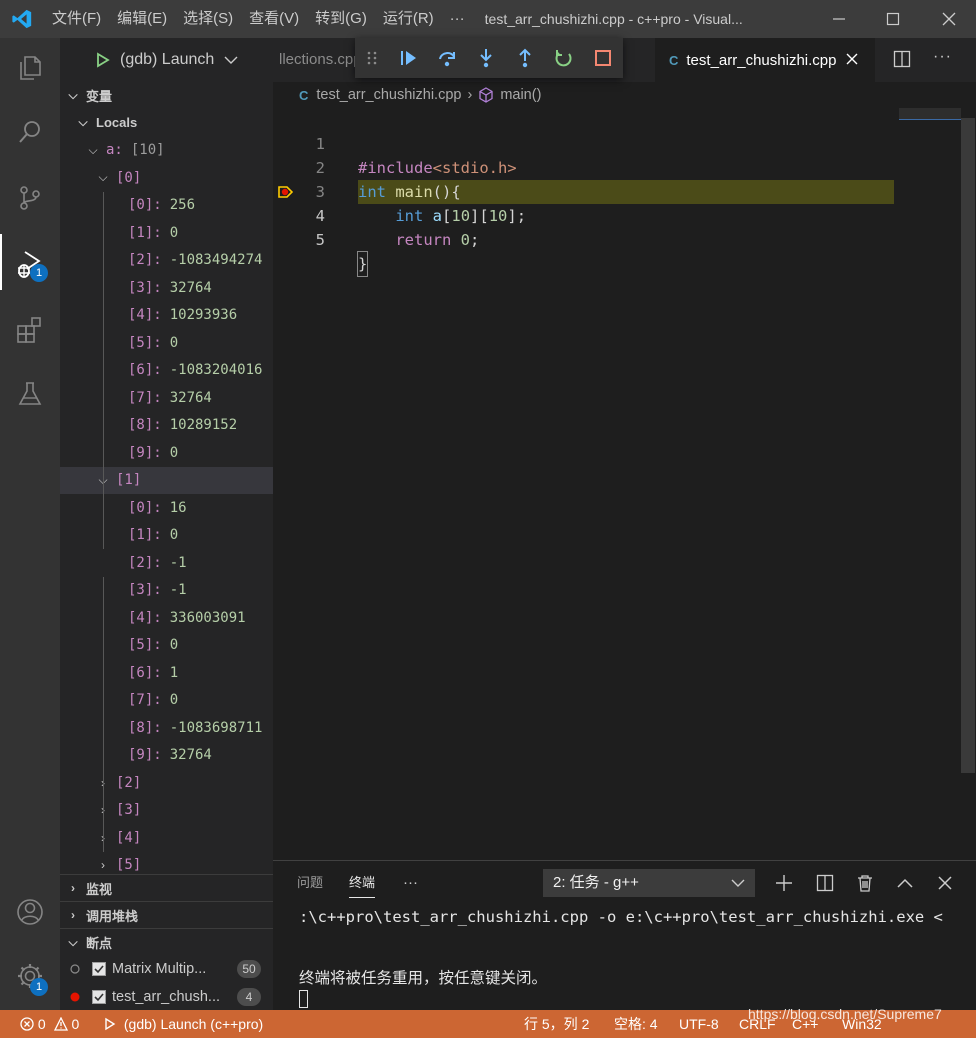 The height and width of the screenshot is (1038, 976). I want to click on breakpoint-current-icon, so click(285, 193).